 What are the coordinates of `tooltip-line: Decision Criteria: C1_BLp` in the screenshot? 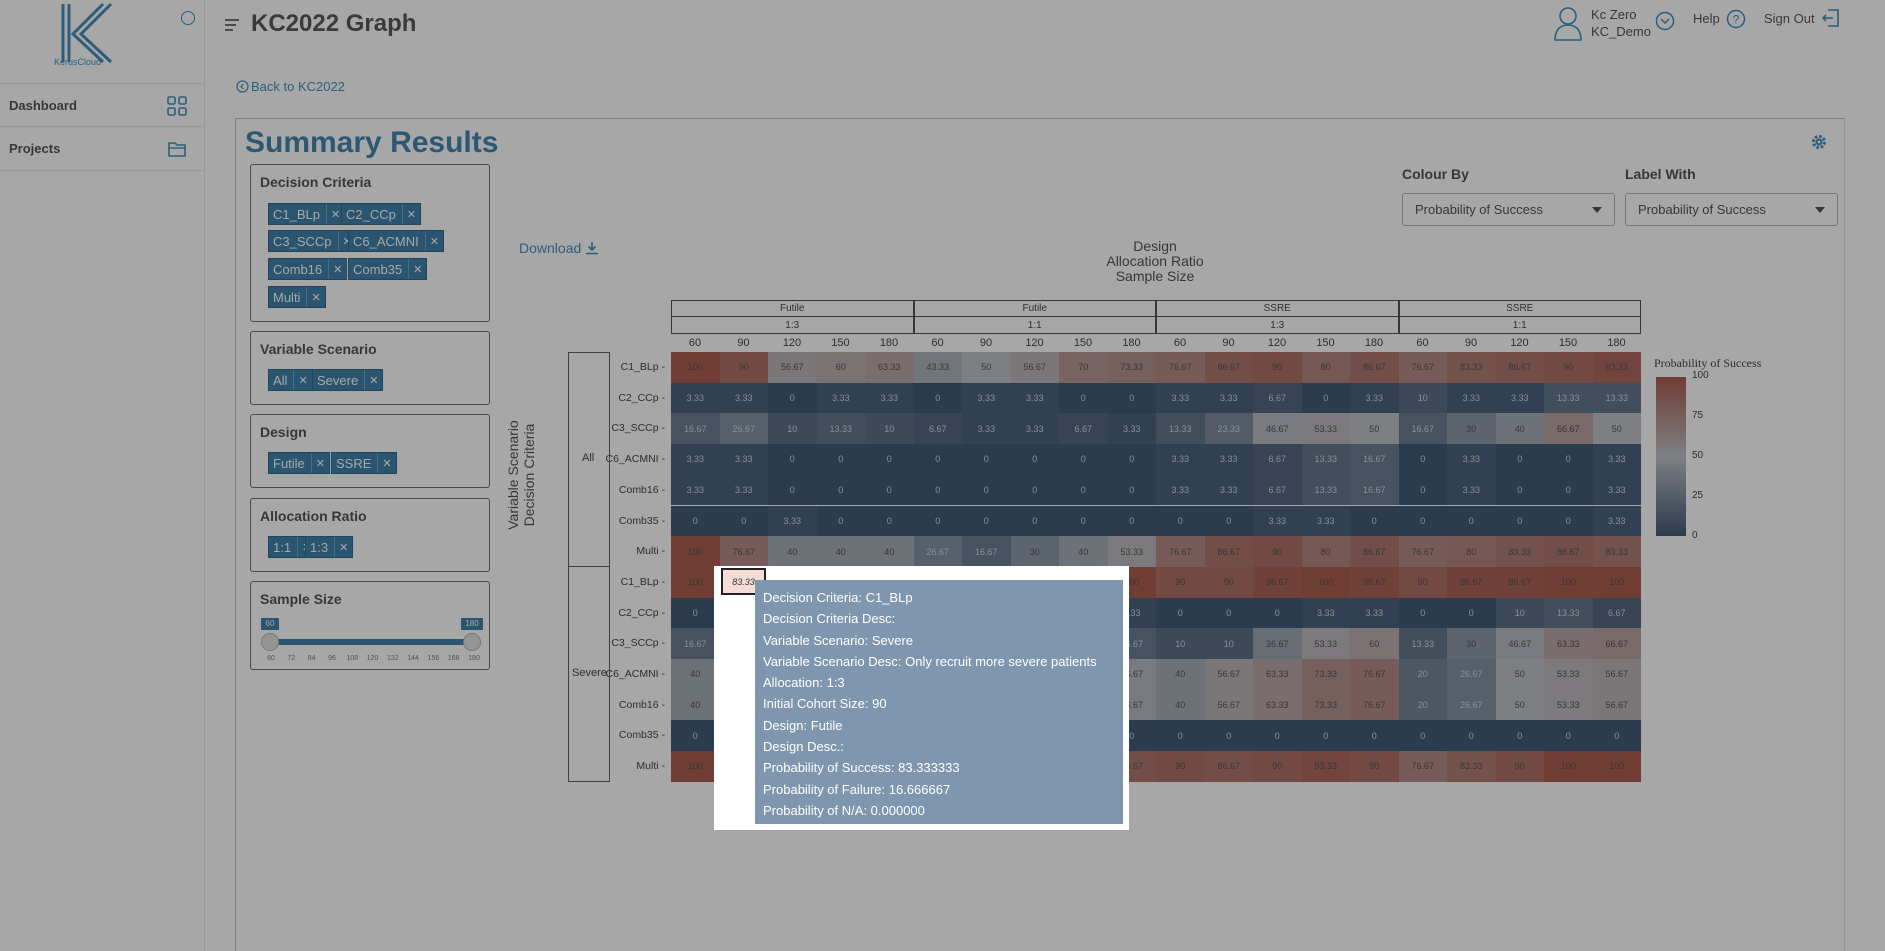 It's located at (838, 597).